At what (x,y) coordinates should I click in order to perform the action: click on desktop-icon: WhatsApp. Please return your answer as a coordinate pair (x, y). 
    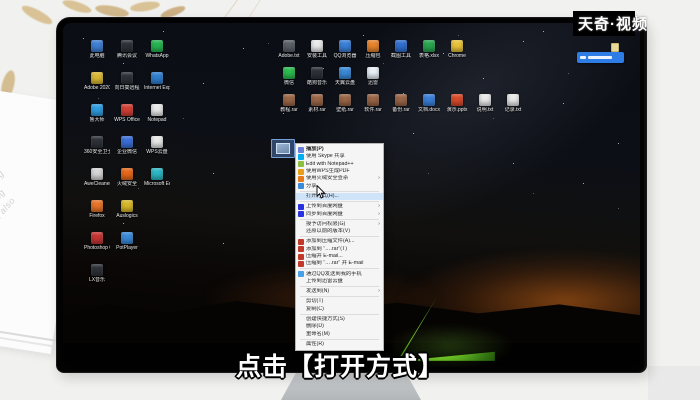
    Looking at the image, I should click on (157, 49).